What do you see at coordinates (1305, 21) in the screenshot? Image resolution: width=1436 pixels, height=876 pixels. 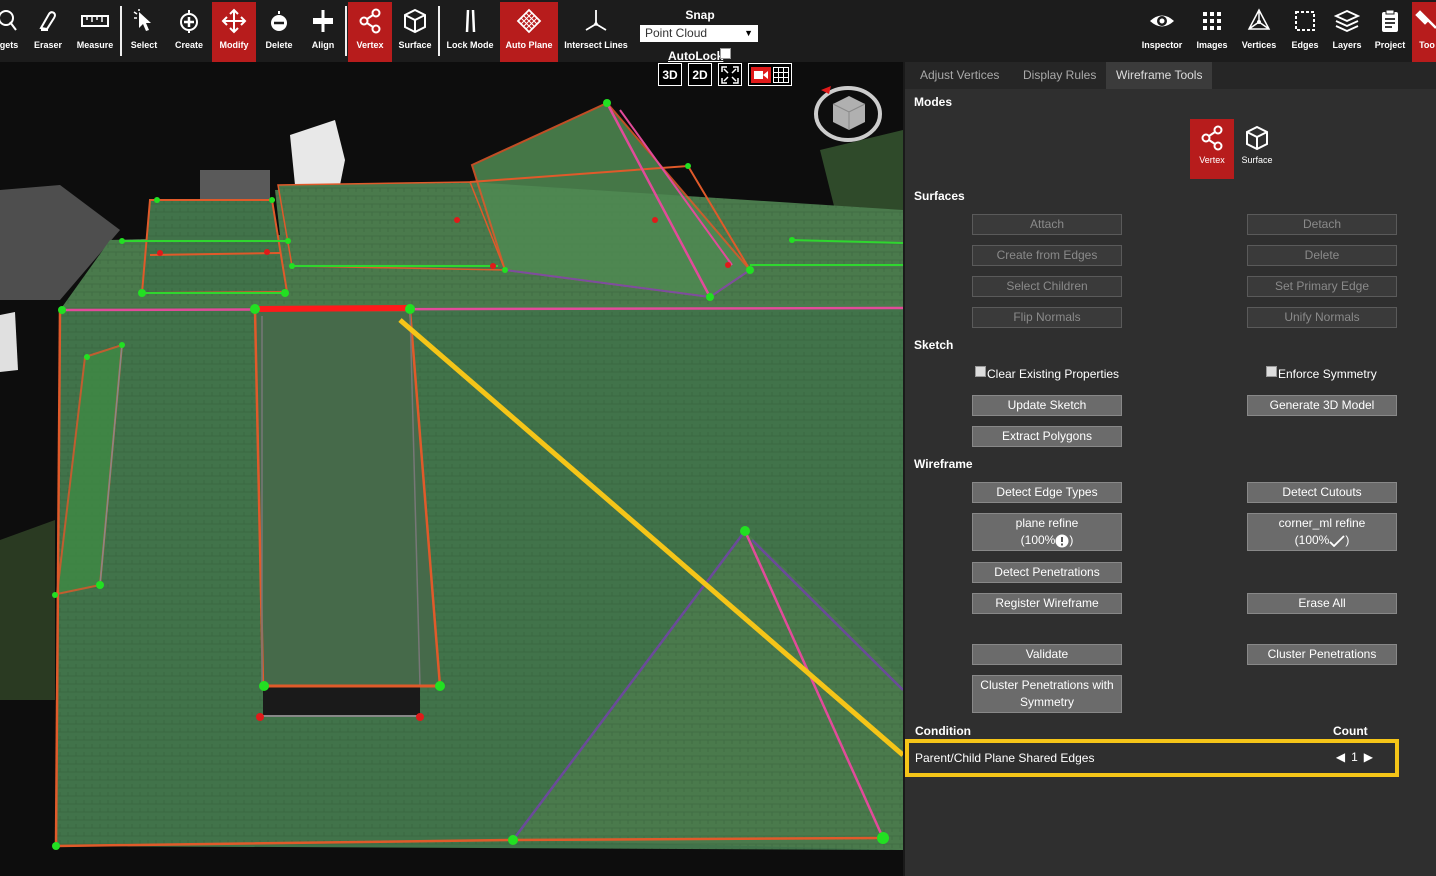 I see `edges-icon` at bounding box center [1305, 21].